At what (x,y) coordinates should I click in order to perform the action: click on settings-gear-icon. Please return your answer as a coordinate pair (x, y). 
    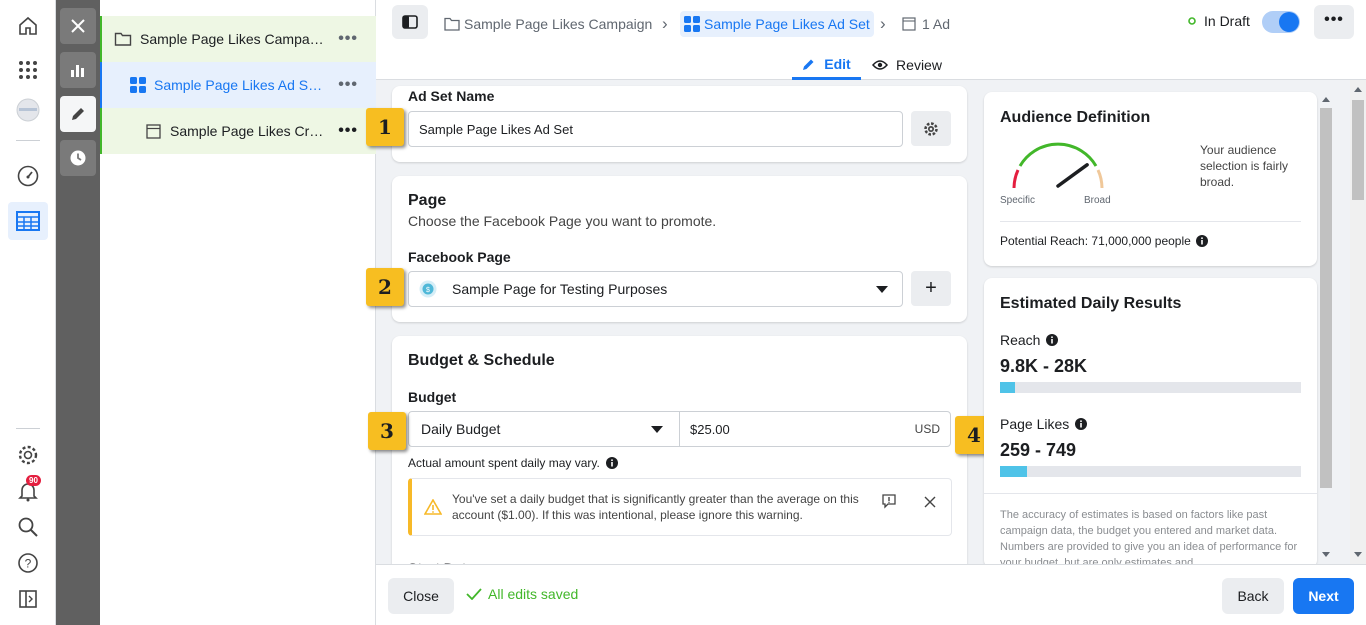
    Looking at the image, I should click on (28, 455).